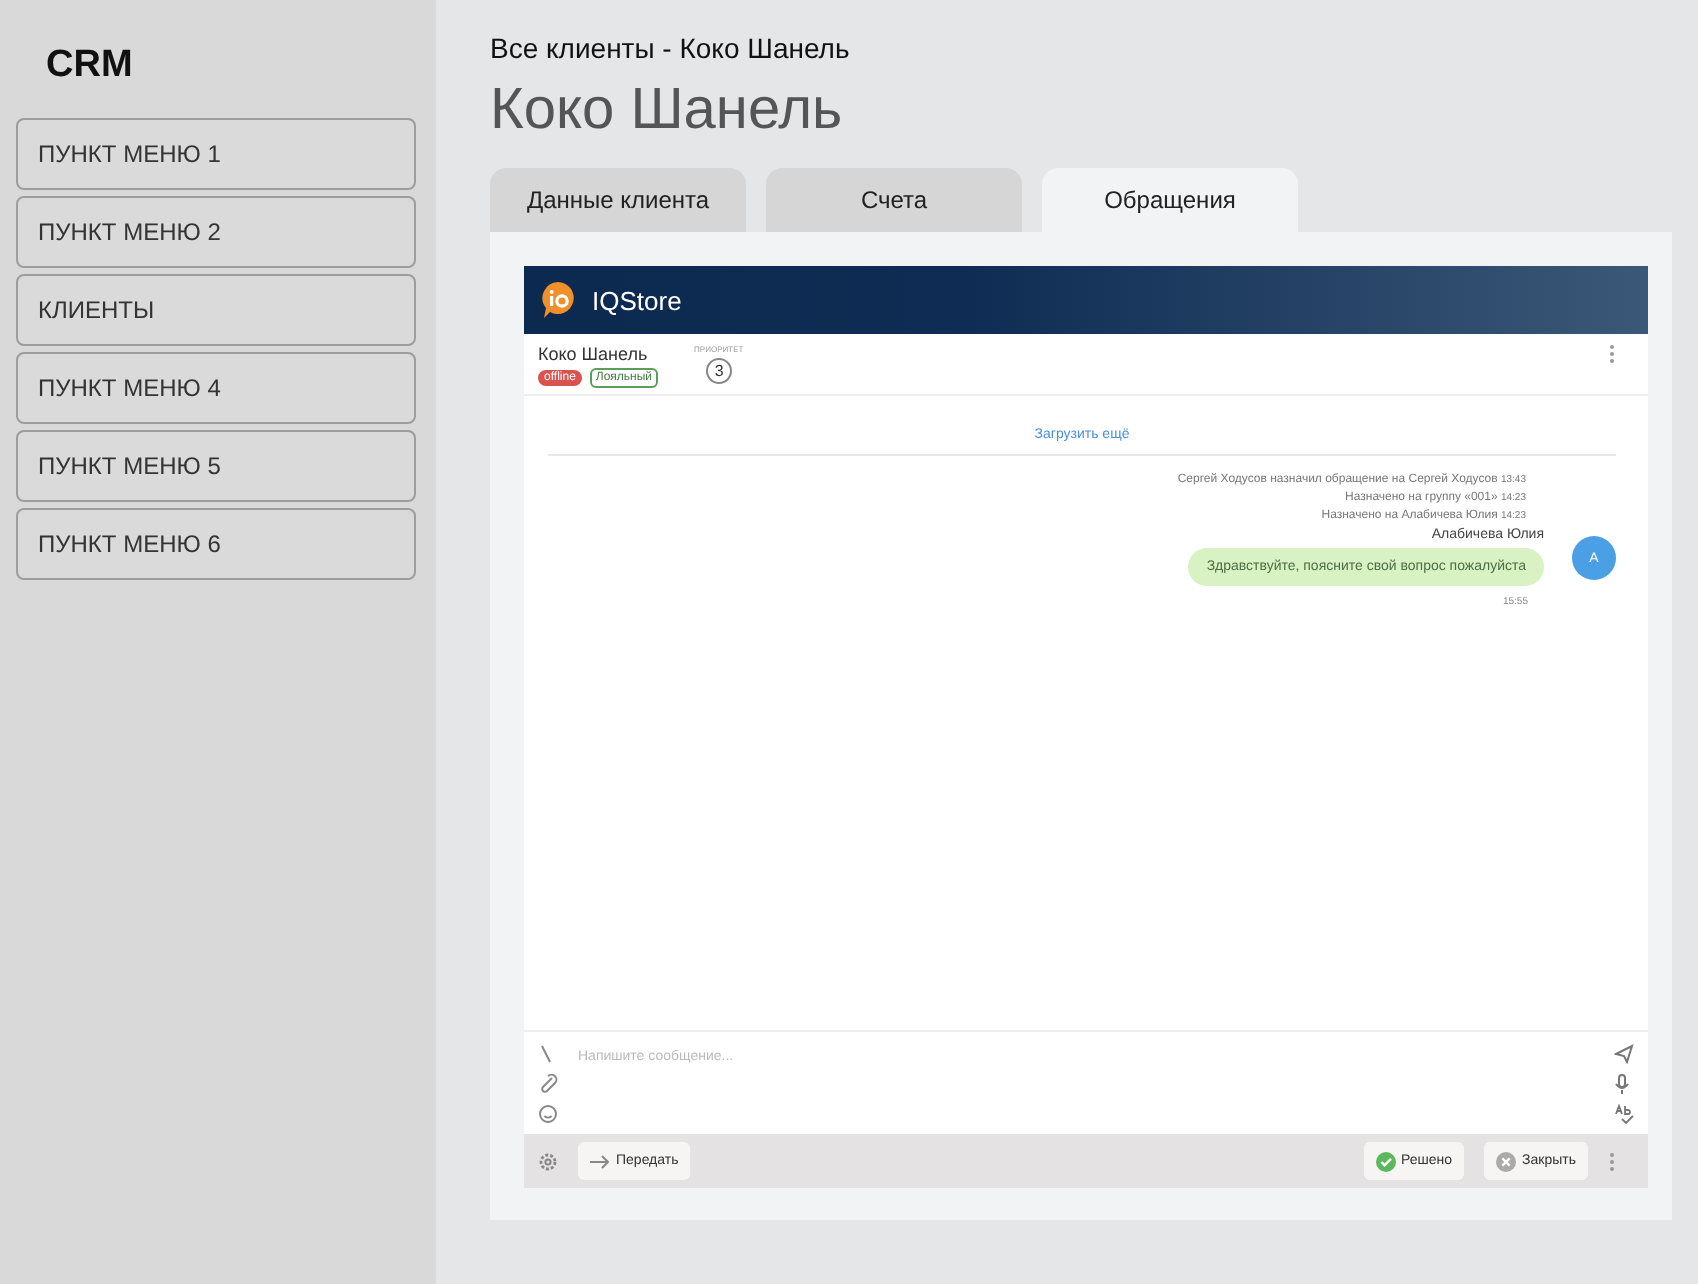 The width and height of the screenshot is (1698, 1284). Describe the element at coordinates (719, 371) in the screenshot. I see `priority-badge: 3` at that location.